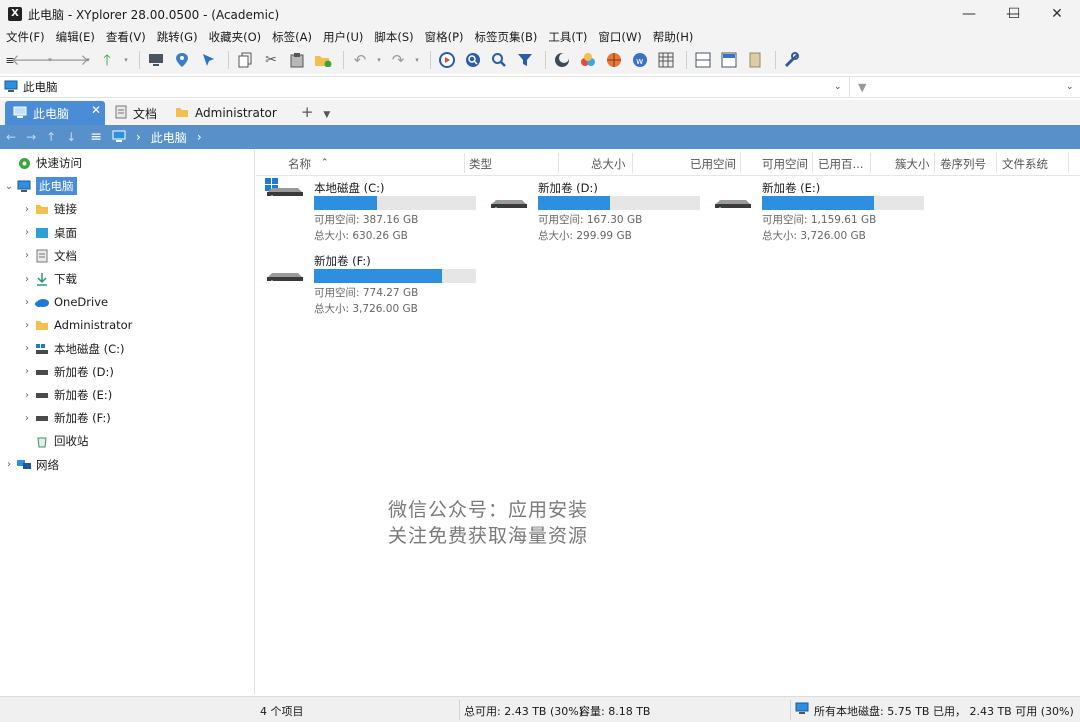 Image resolution: width=1080 pixels, height=722 pixels. I want to click on tab-list-dropdown-icon: ▼, so click(326, 115).